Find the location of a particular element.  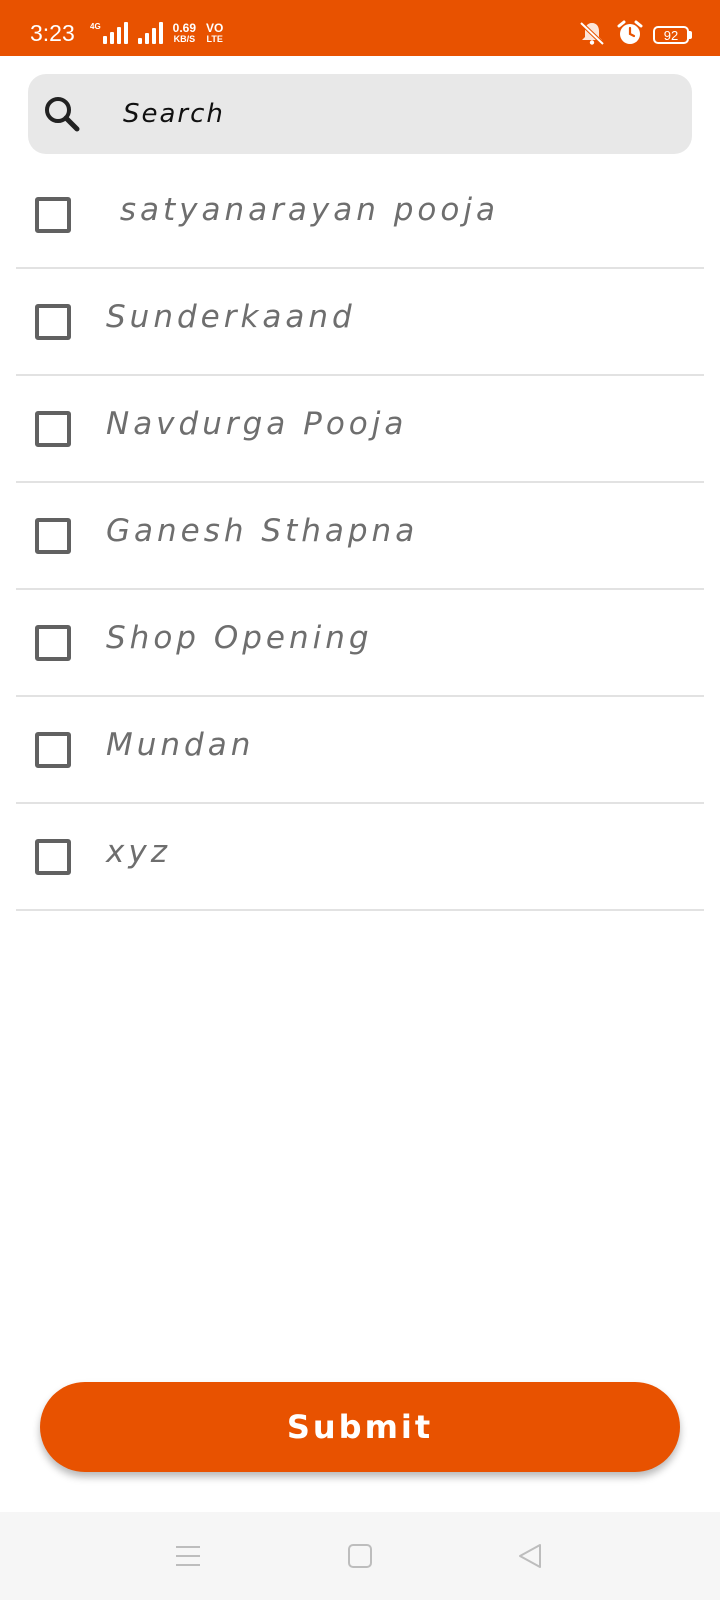

battery-level: 92 is located at coordinates (671, 35).